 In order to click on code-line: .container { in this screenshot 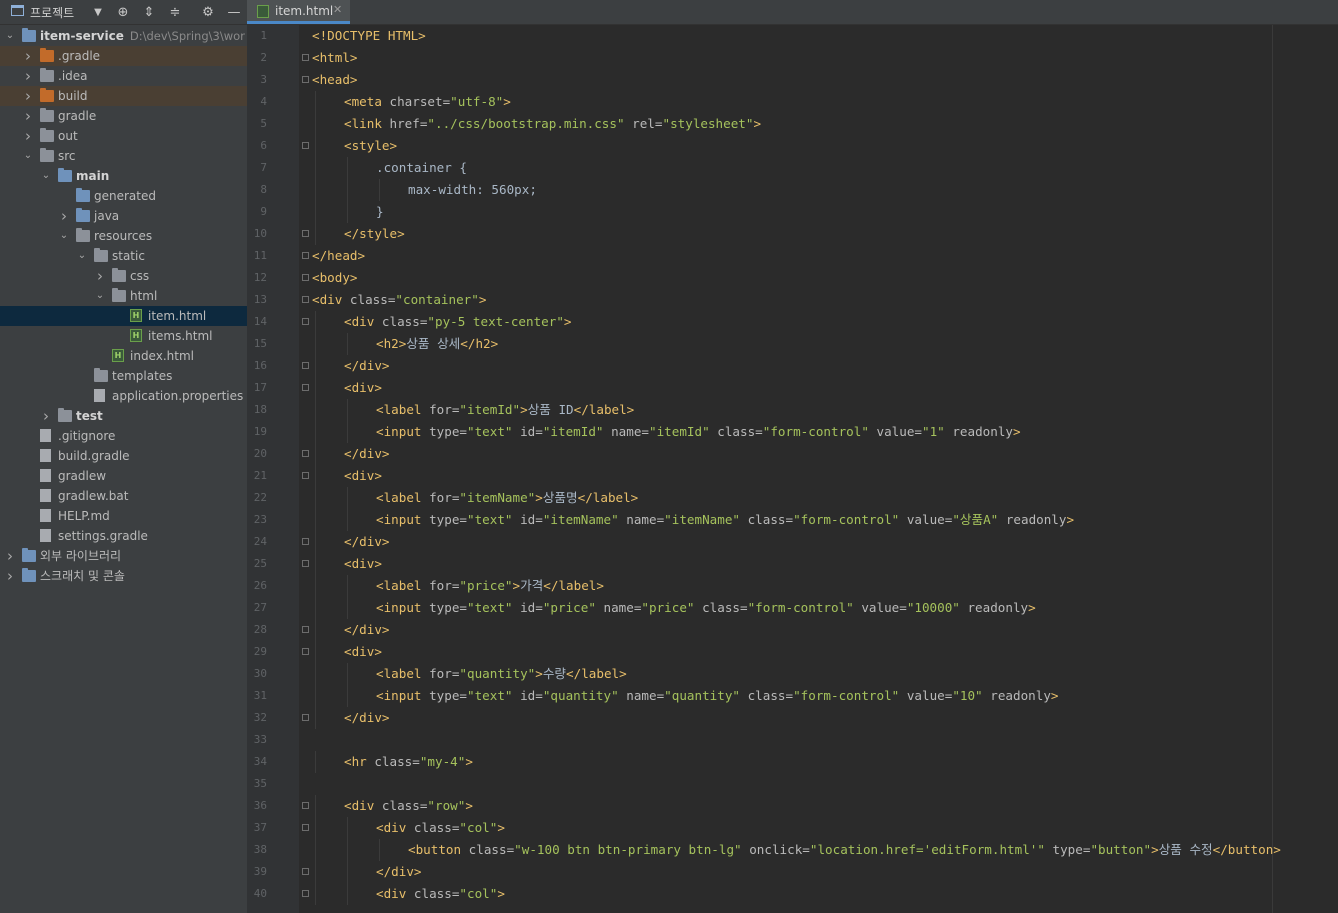, I will do `click(421, 168)`.